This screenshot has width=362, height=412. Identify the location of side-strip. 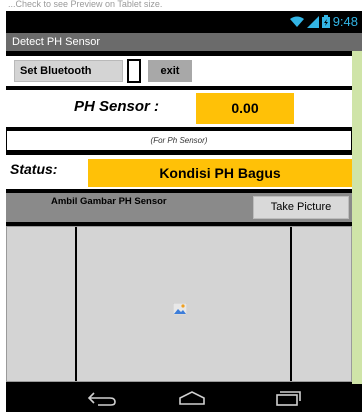
(357, 217).